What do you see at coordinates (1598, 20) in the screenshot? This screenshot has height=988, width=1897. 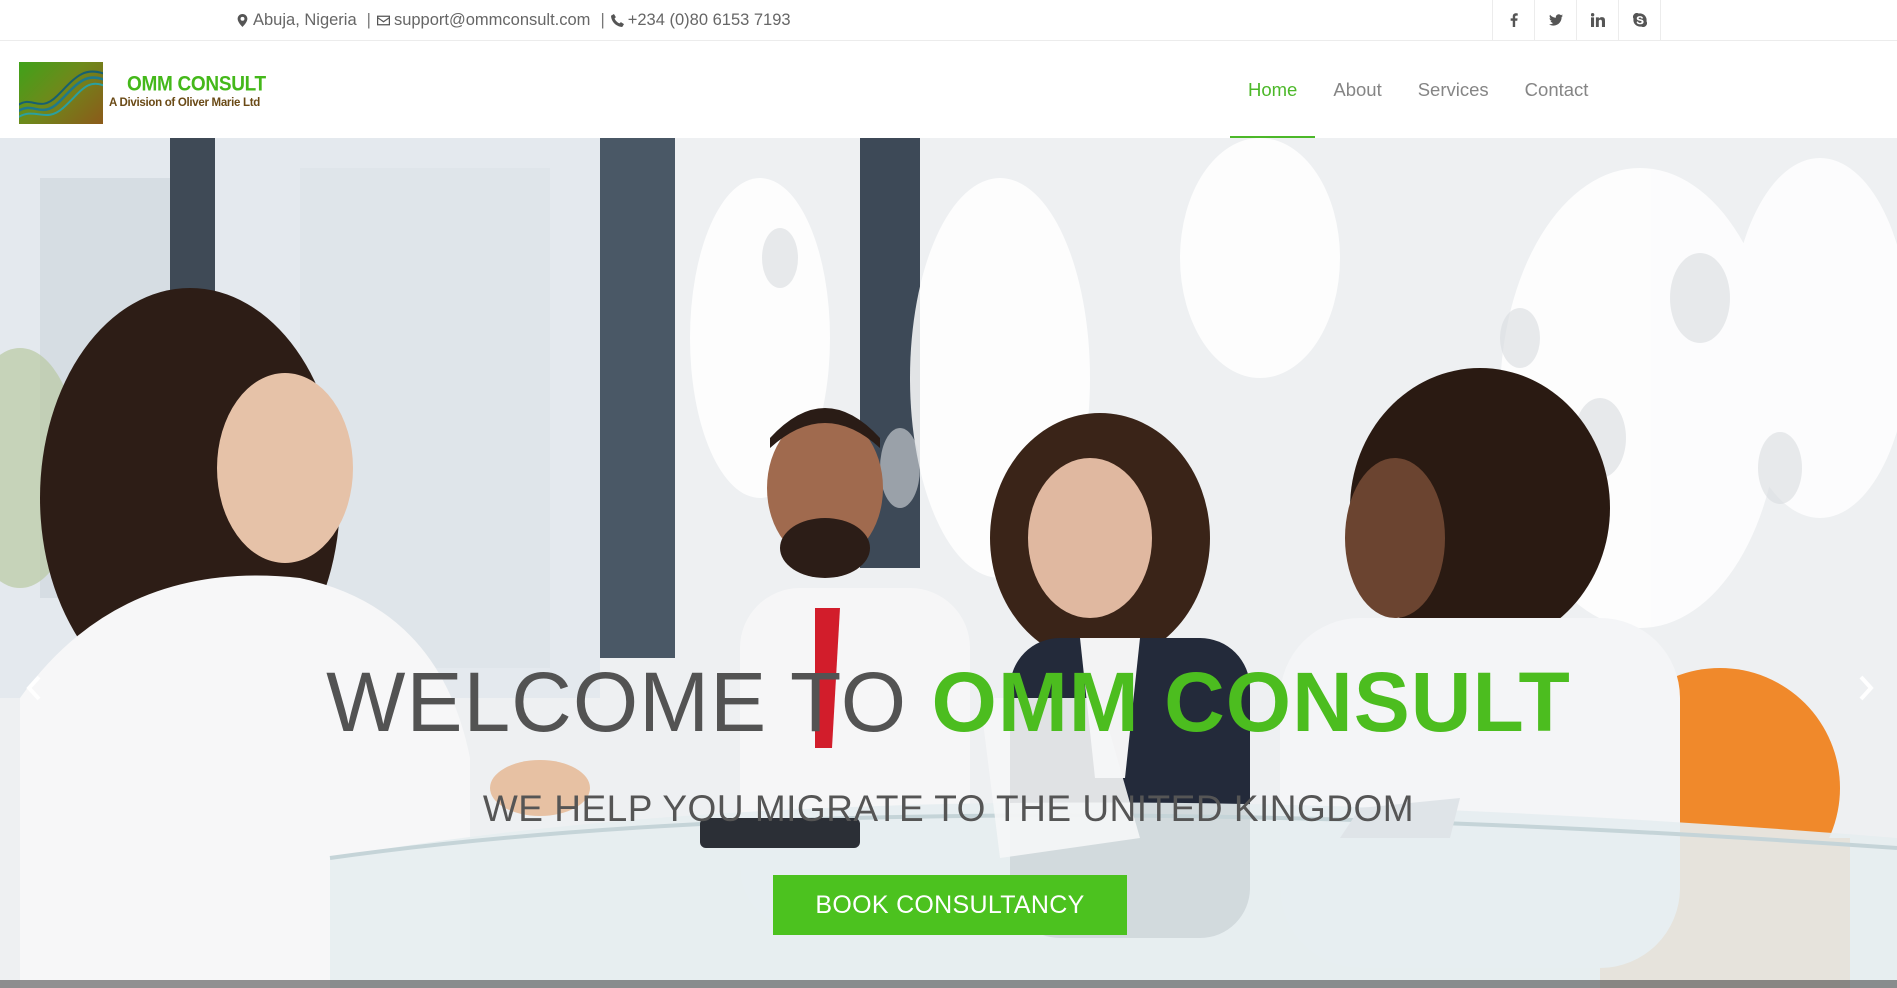 I see `linkedin-icon` at bounding box center [1598, 20].